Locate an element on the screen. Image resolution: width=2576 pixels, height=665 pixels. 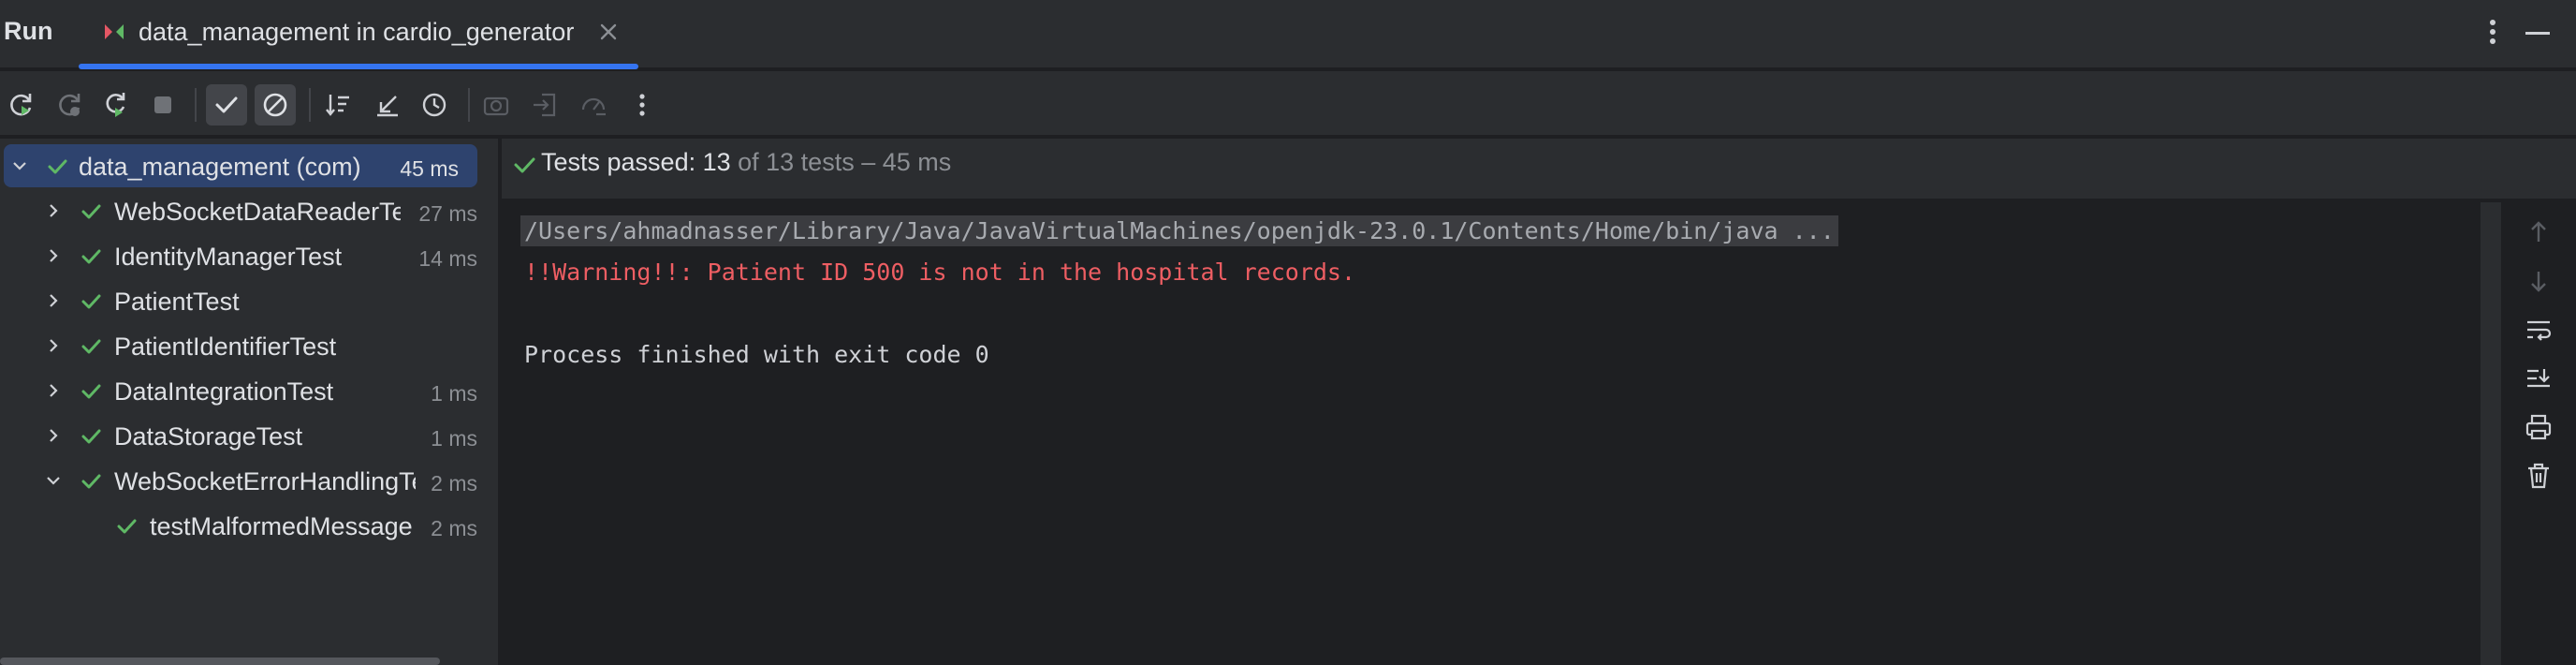
show-ignored-icon is located at coordinates (275, 105).